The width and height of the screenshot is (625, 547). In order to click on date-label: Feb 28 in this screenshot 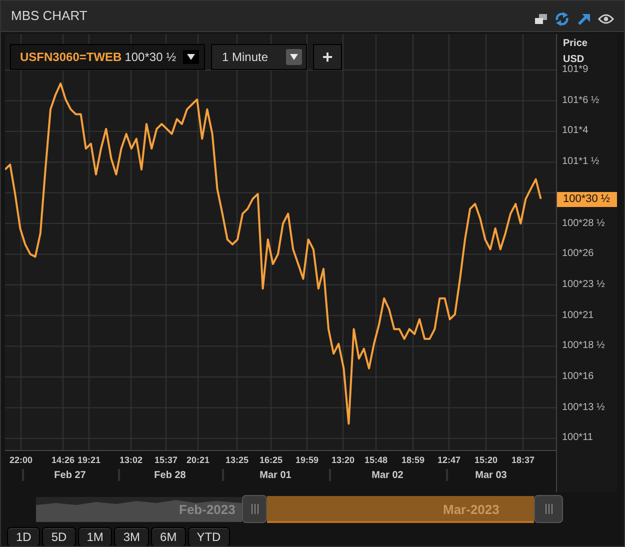, I will do `click(170, 476)`.